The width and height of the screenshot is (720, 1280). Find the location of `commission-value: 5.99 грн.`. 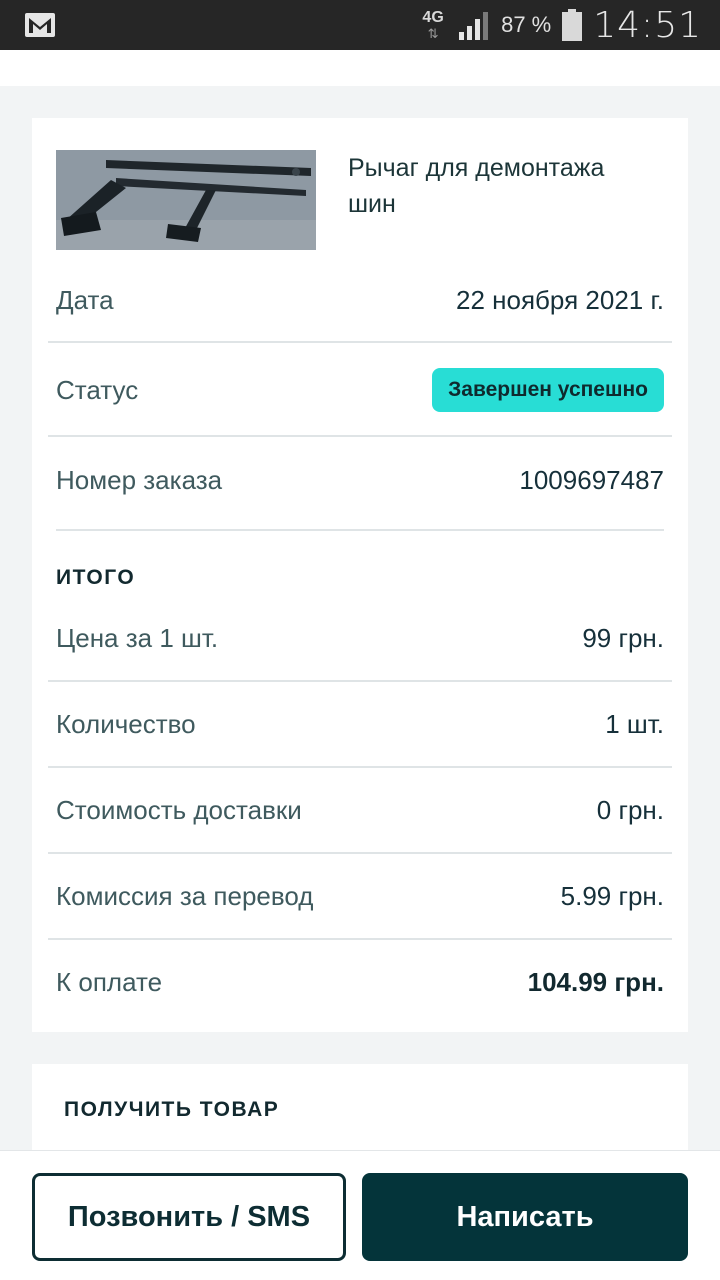

commission-value: 5.99 грн. is located at coordinates (612, 895).